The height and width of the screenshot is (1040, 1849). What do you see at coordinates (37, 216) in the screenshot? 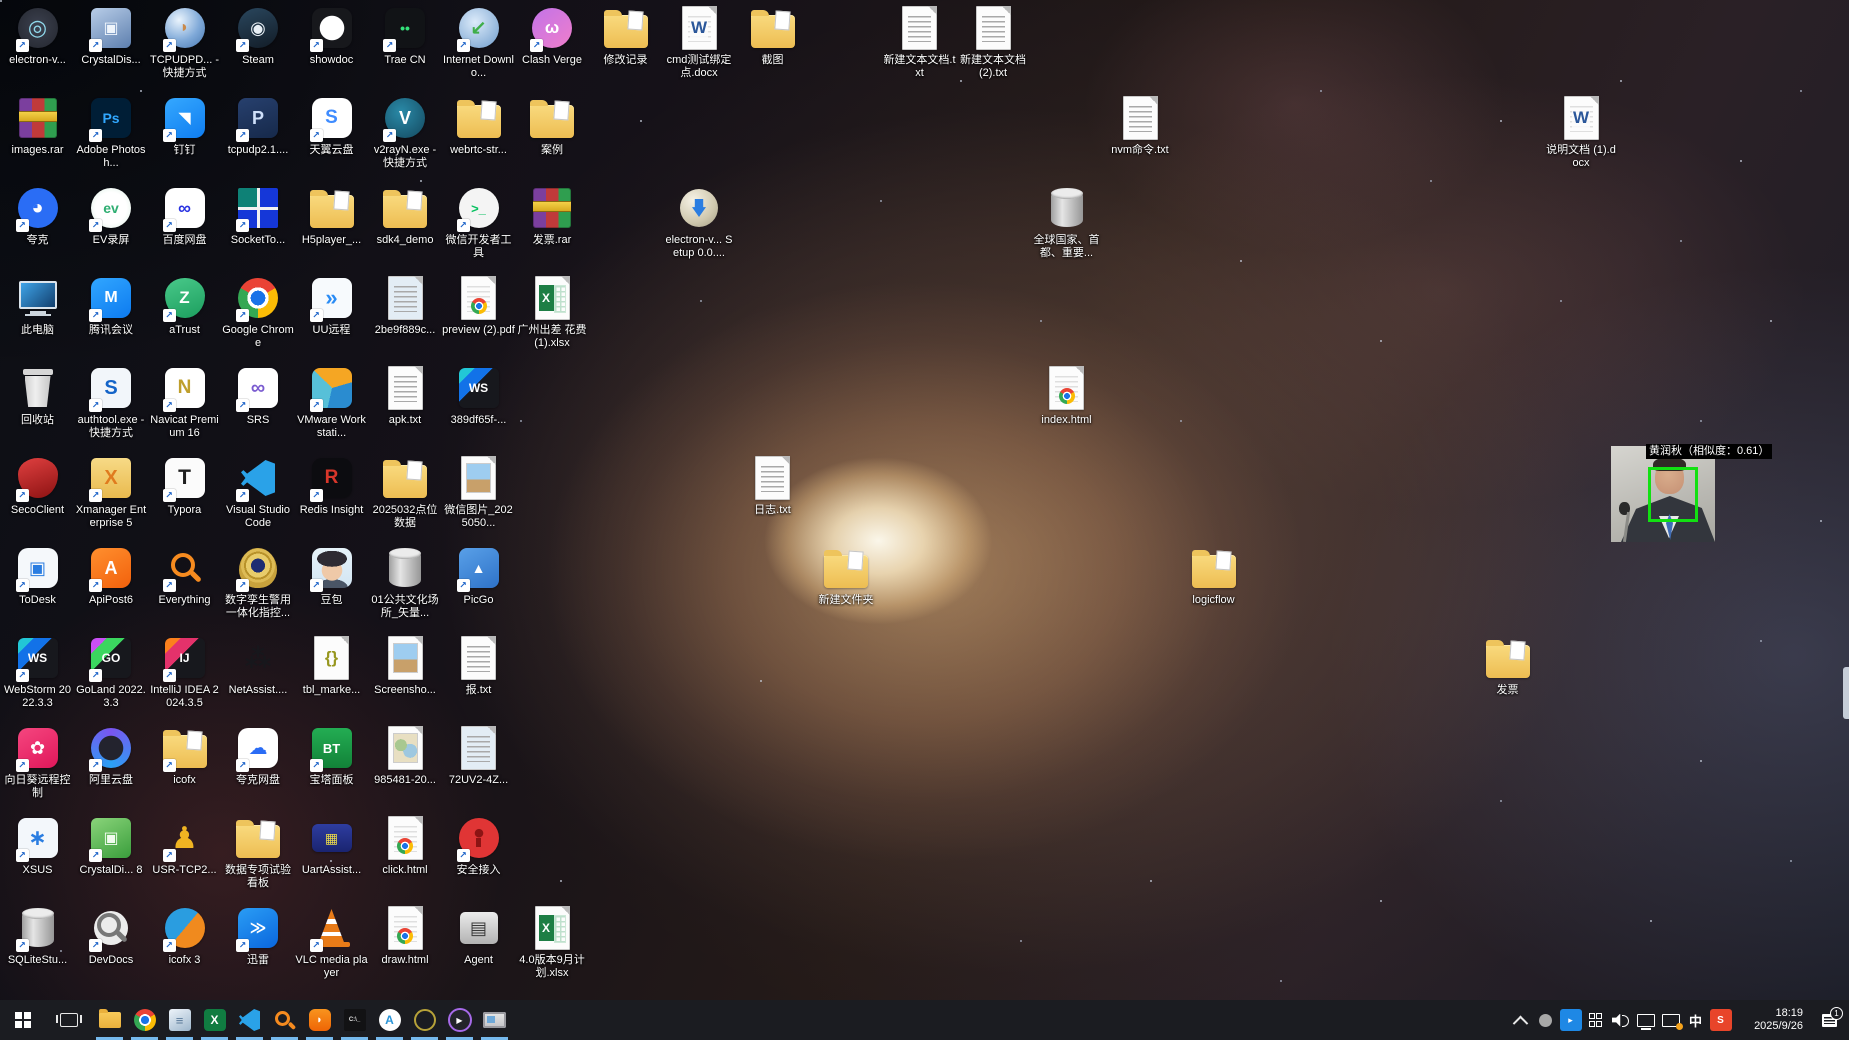
I see `desktop-icon-quark-browser: ◕ ↗ 夸克` at bounding box center [37, 216].